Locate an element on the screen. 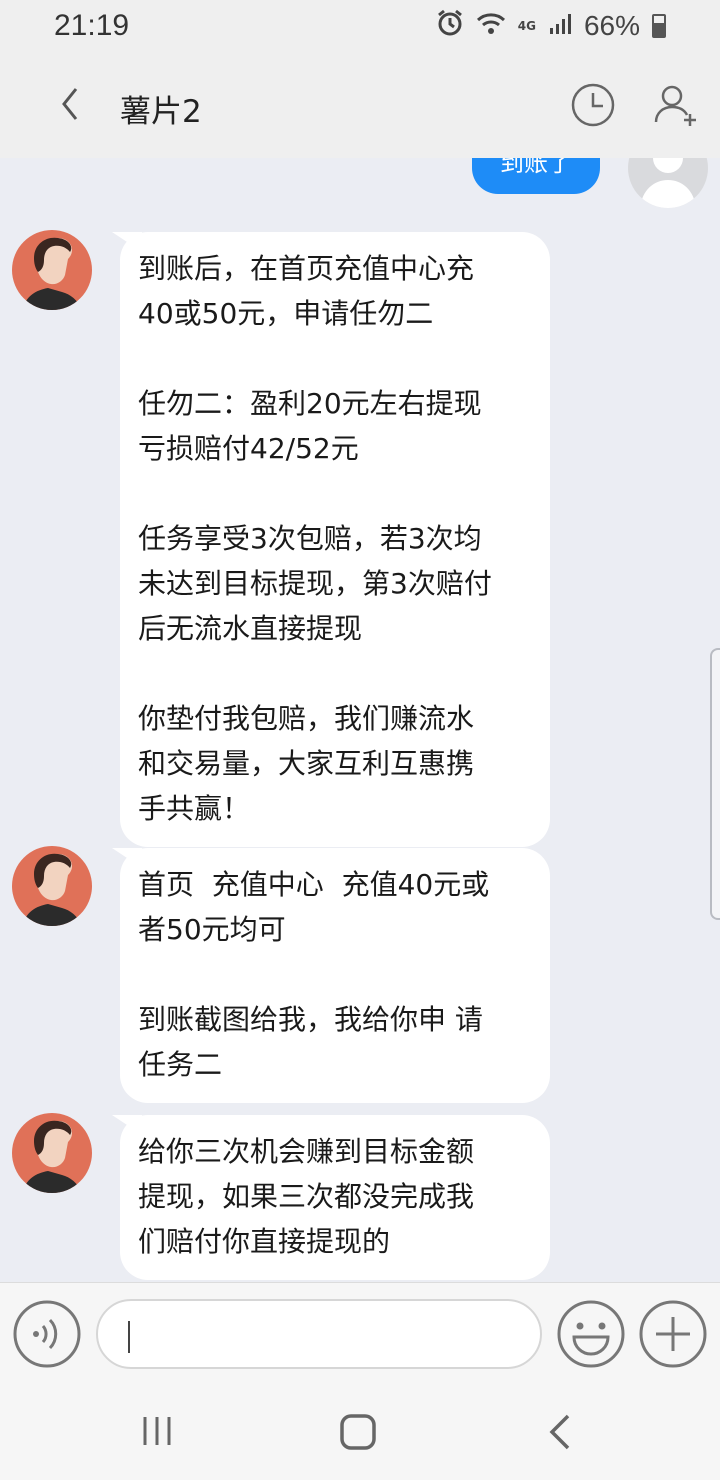 This screenshot has height=1480, width=720. recents-icon is located at coordinates (157, 1431).